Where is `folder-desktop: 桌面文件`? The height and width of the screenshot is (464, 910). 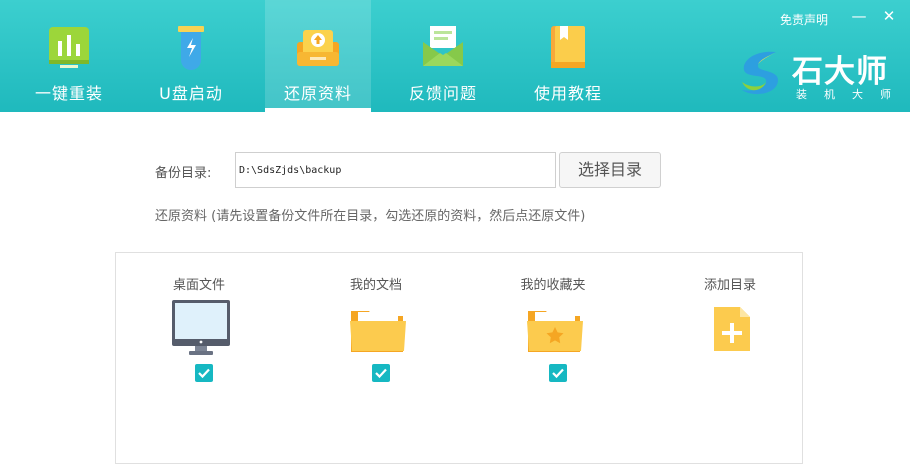
folder-desktop: 桌面文件 is located at coordinates (199, 323).